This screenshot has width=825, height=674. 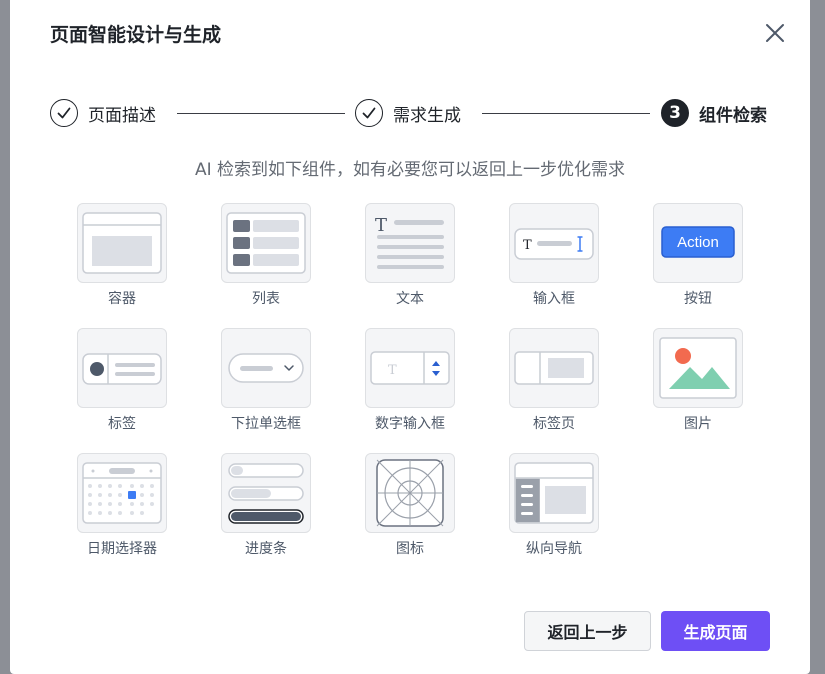 I want to click on step-label: 页面描述, so click(x=122, y=115).